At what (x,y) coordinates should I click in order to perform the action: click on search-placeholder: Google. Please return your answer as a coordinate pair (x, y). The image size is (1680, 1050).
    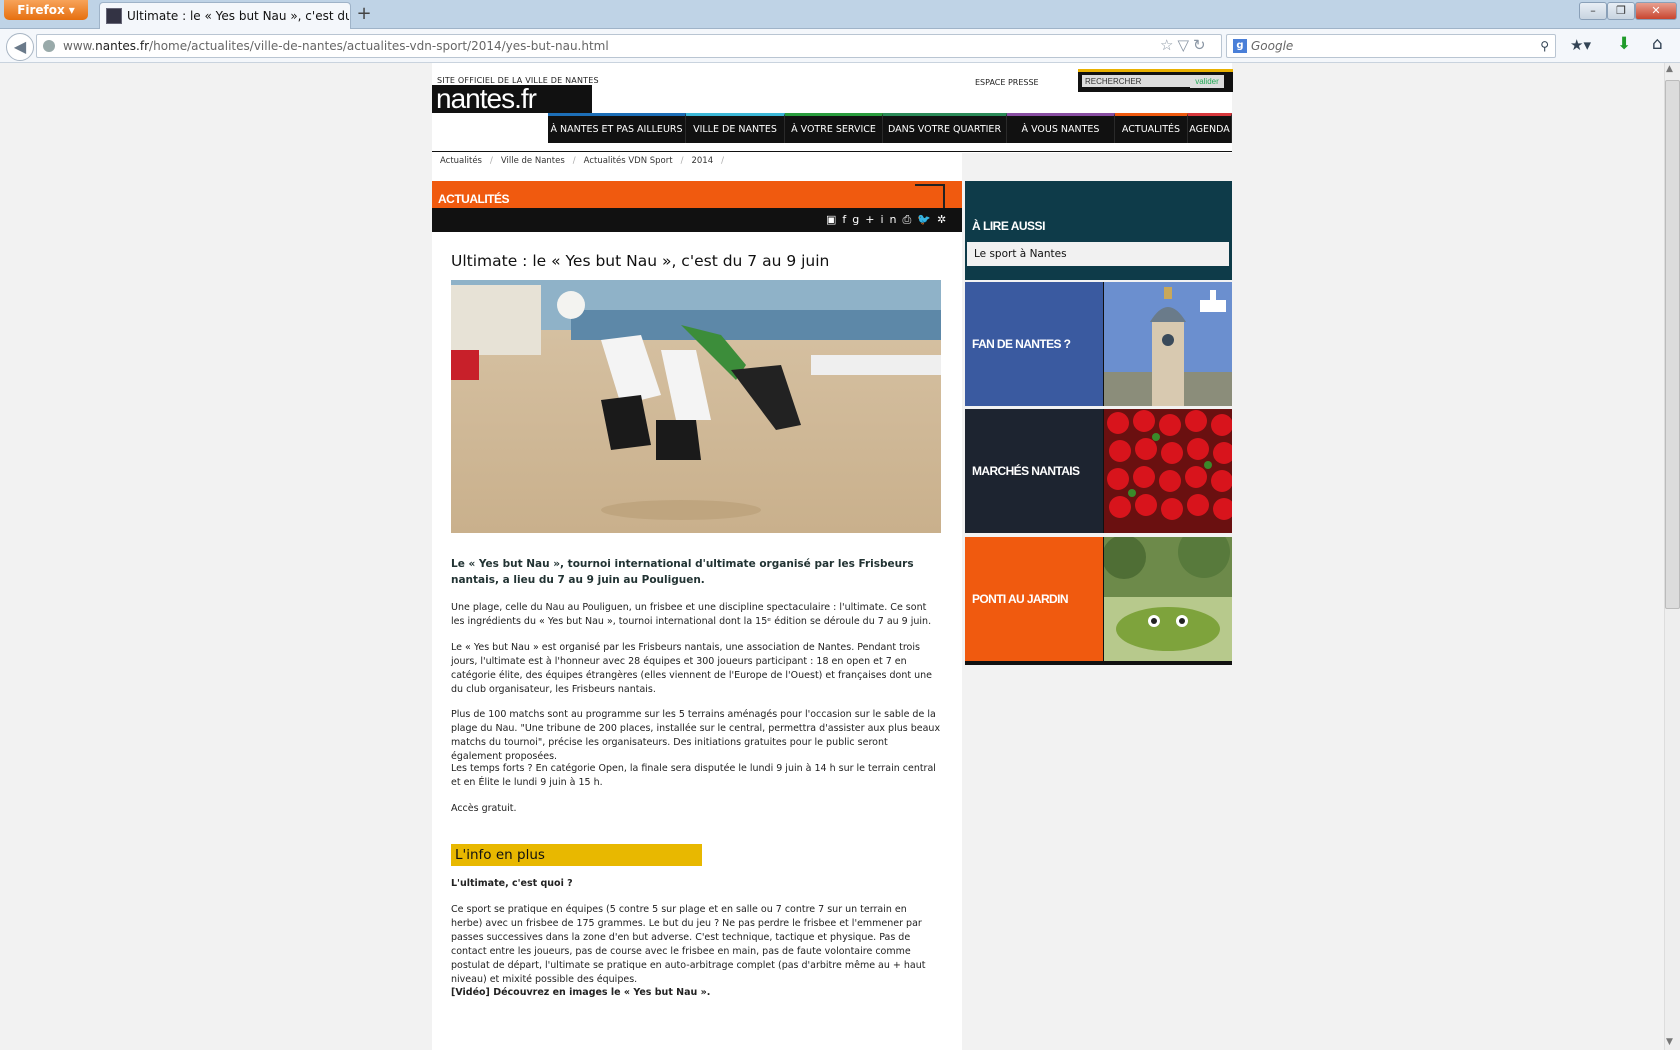
    Looking at the image, I should click on (1272, 46).